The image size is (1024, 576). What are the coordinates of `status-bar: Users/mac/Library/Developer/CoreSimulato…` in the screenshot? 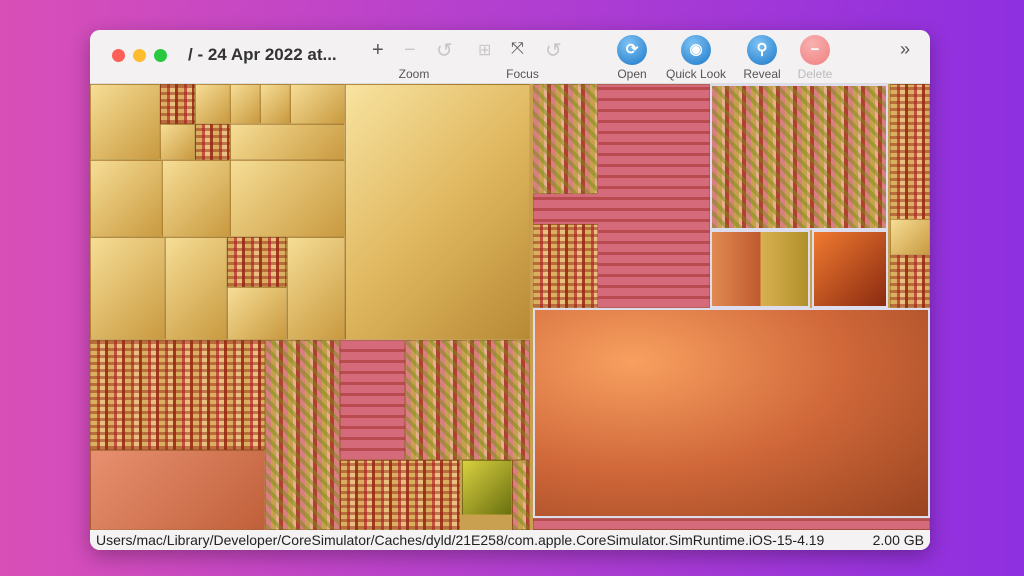 It's located at (510, 540).